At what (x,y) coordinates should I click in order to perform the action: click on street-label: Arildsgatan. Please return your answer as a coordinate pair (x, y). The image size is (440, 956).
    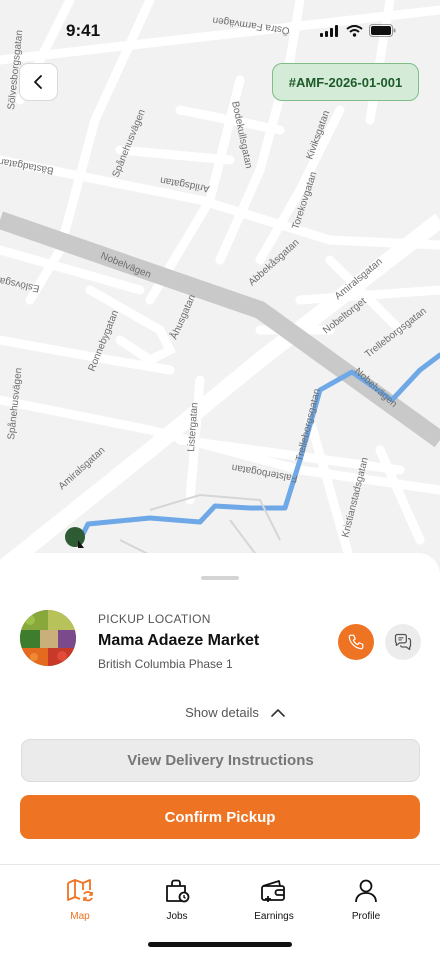
    Looking at the image, I should click on (184, 184).